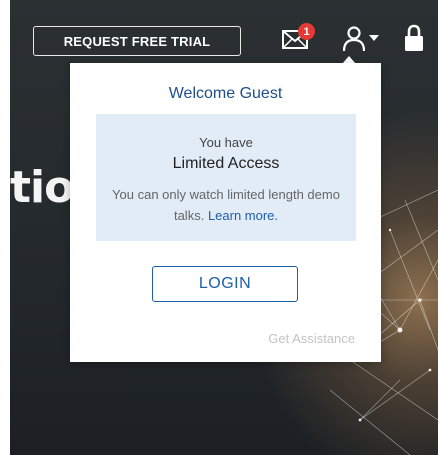 The height and width of the screenshot is (455, 438). I want to click on login-button: LOGIN, so click(225, 284).